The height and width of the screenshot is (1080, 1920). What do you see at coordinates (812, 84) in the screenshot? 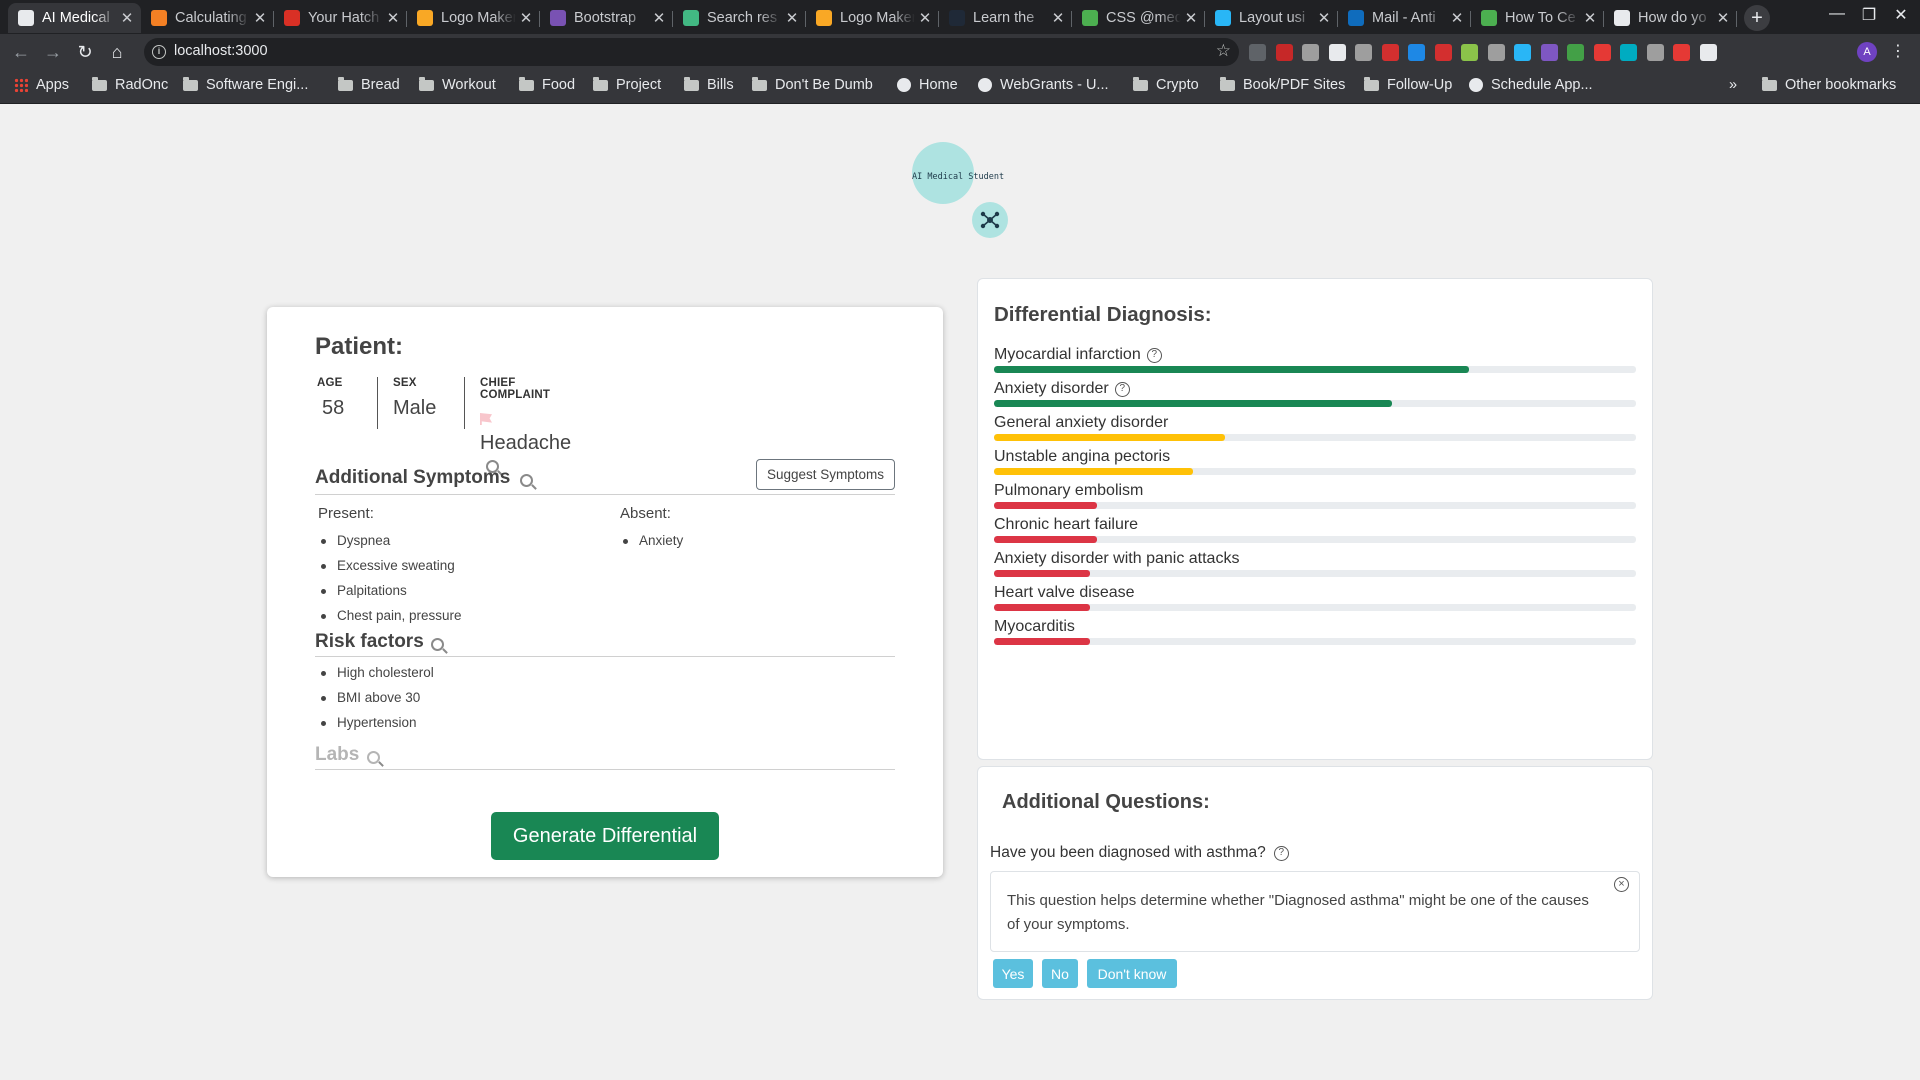
I see `bookmark-item: Don't Be Dumb` at bounding box center [812, 84].